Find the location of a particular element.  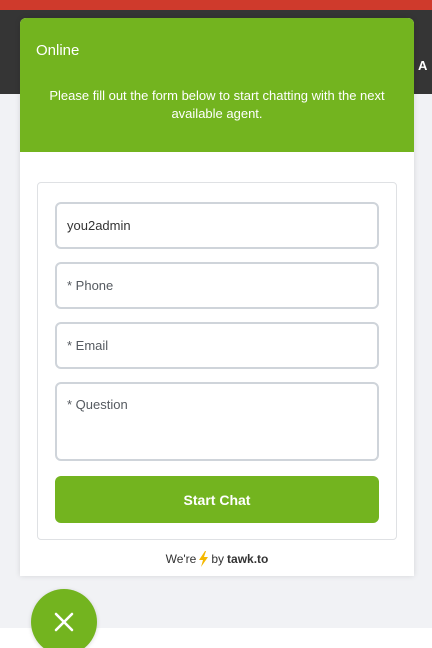

phone-field-placeholder: * Phone is located at coordinates (90, 285).